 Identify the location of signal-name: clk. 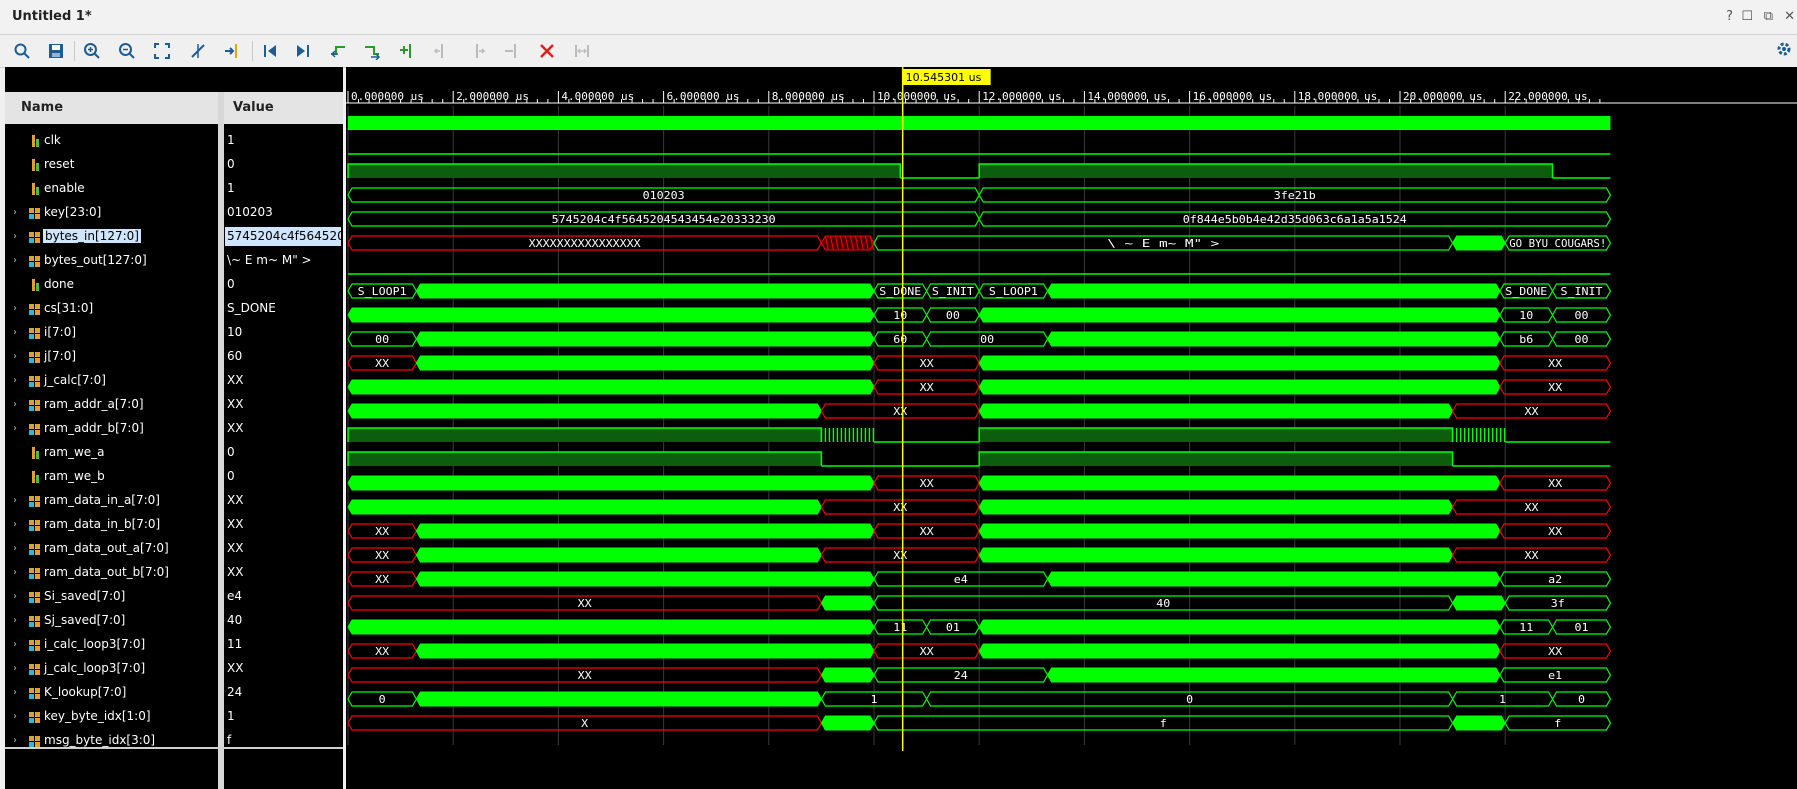
(52, 140).